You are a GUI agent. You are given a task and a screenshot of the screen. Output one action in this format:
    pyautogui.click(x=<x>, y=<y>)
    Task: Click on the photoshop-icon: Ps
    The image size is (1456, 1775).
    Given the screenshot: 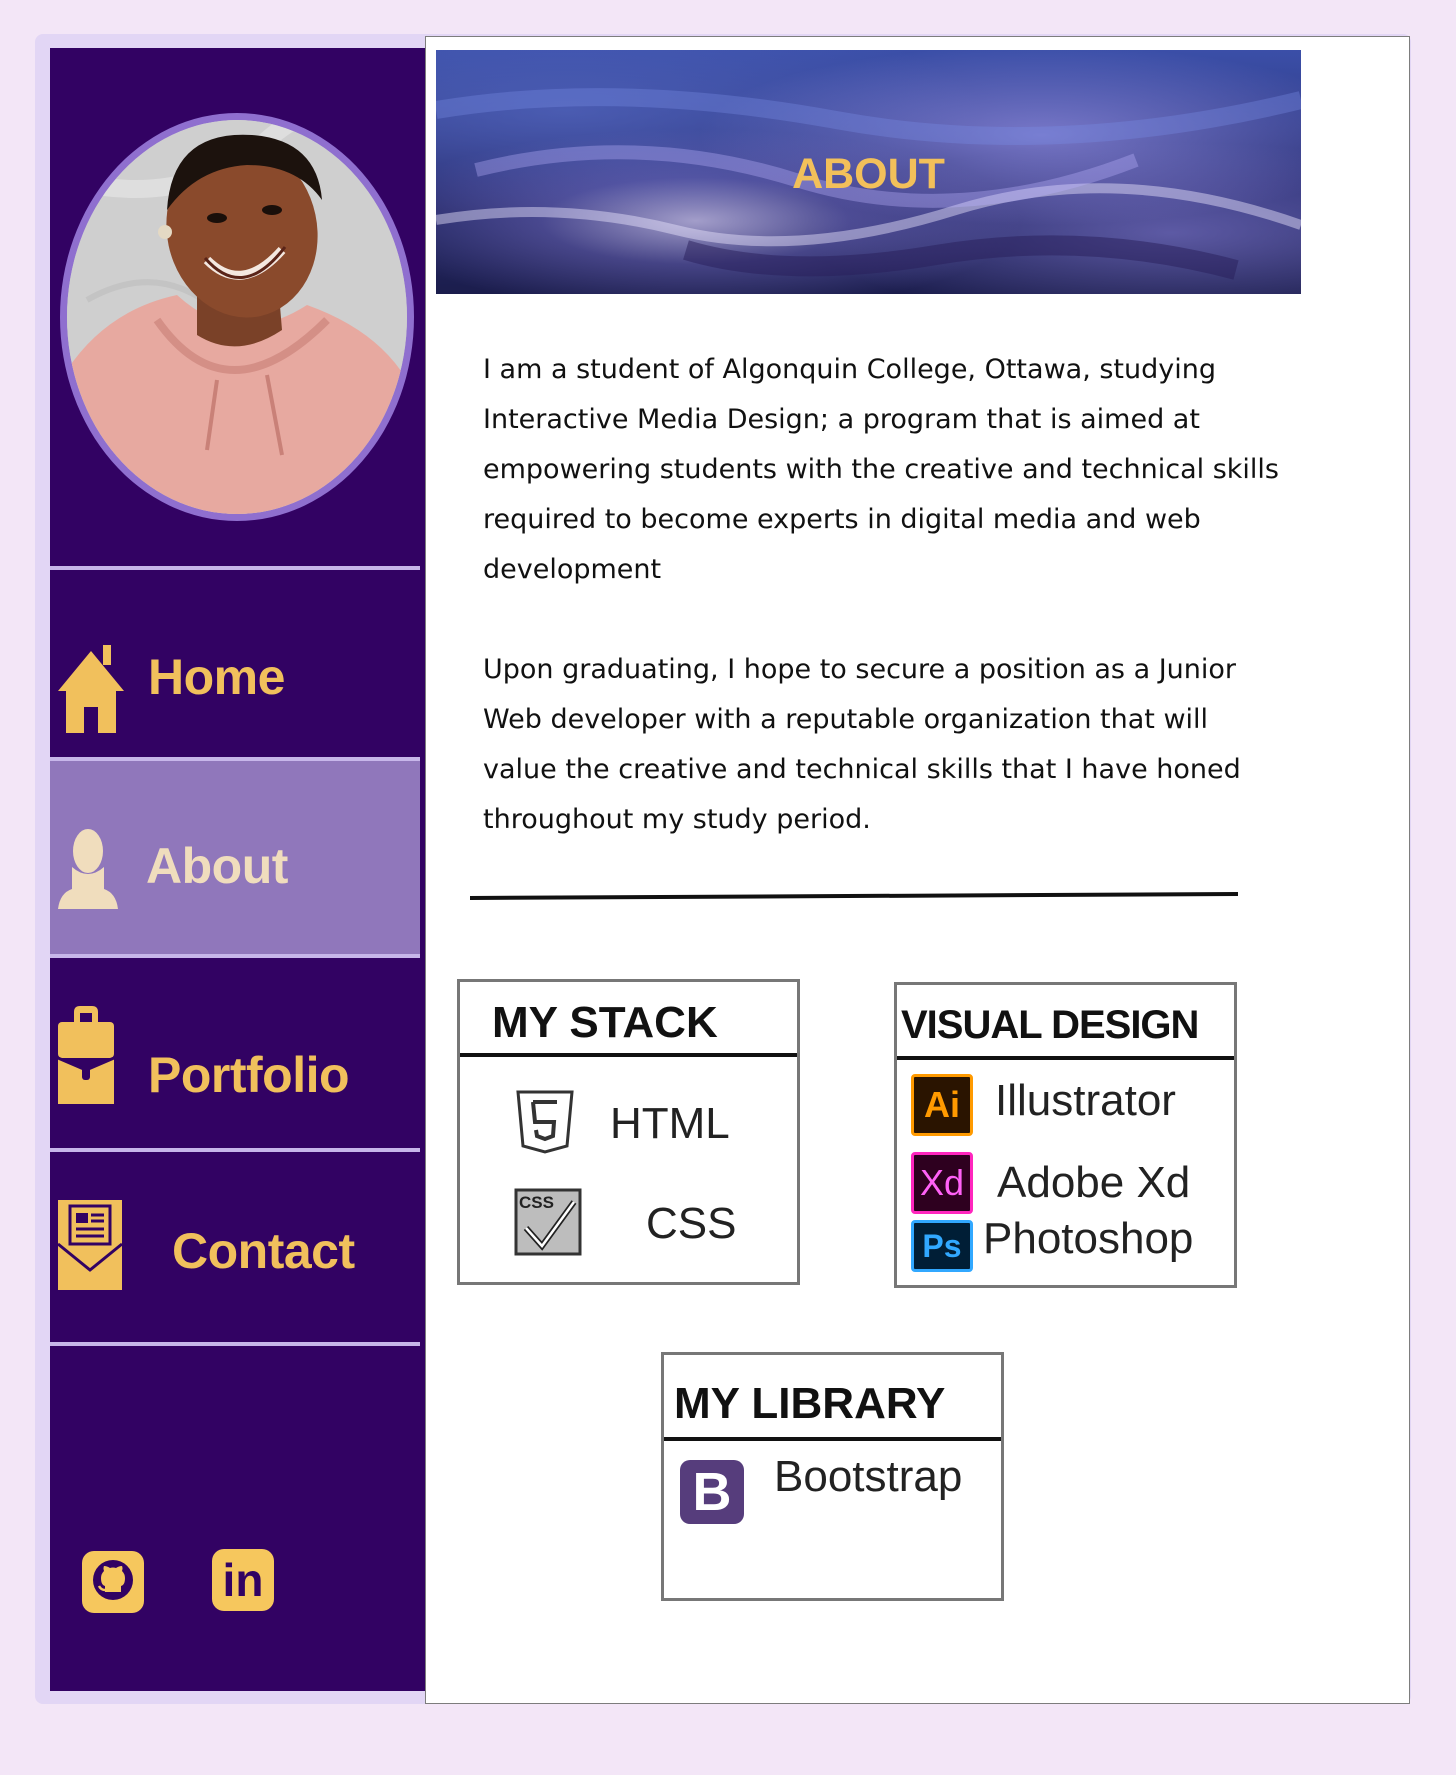 What is the action you would take?
    pyautogui.click(x=942, y=1246)
    